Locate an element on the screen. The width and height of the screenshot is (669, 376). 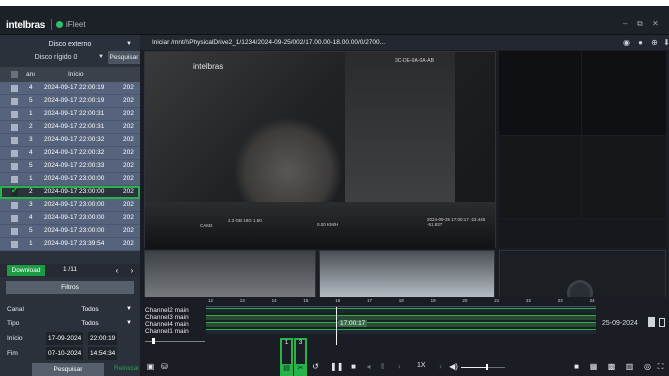
filters-toggle: Filtros is located at coordinates (70, 287).